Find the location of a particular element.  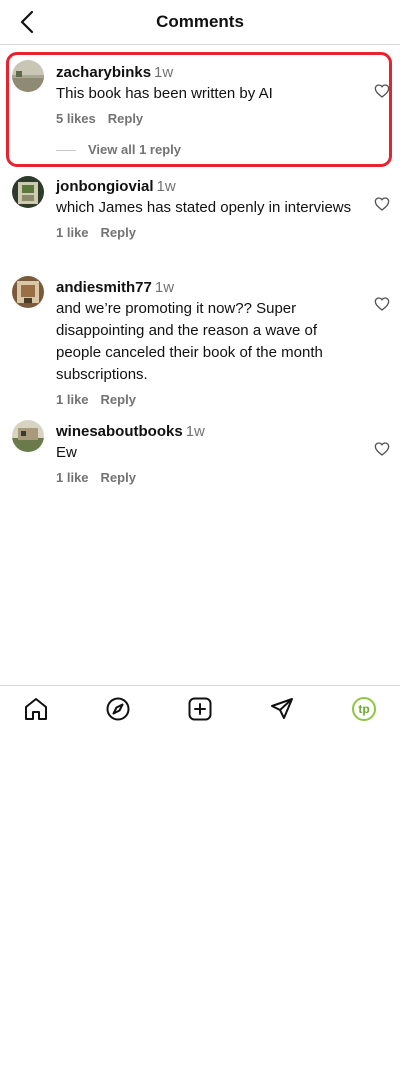

comment-username: winesaboutbooks is located at coordinates (119, 431).